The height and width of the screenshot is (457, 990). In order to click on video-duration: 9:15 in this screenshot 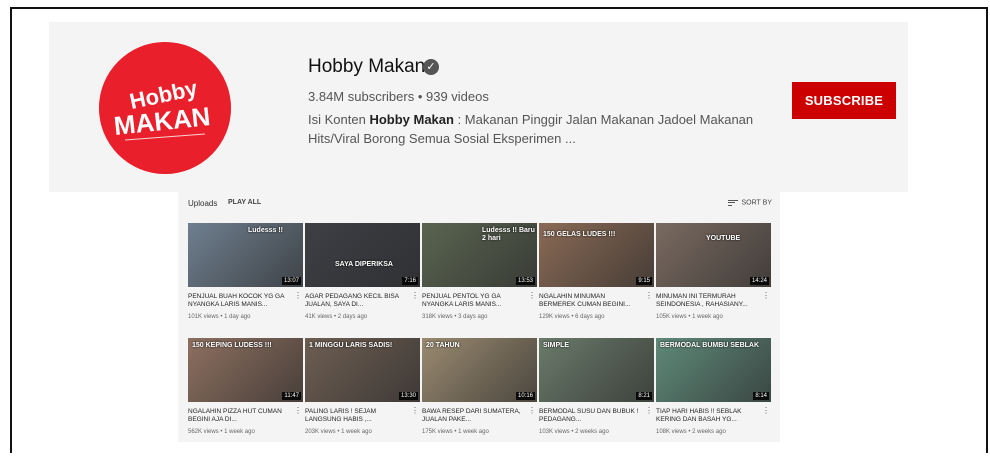, I will do `click(644, 281)`.